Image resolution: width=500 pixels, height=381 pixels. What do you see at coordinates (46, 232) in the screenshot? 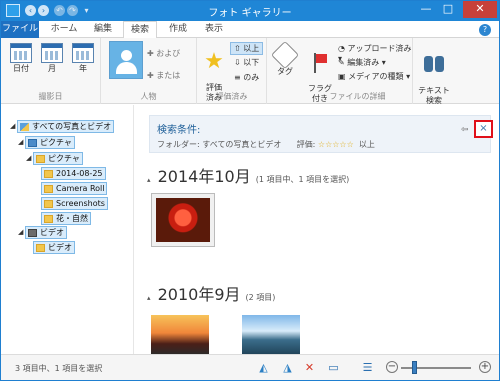
I see `tree-item-videos-library: ビデオ` at bounding box center [46, 232].